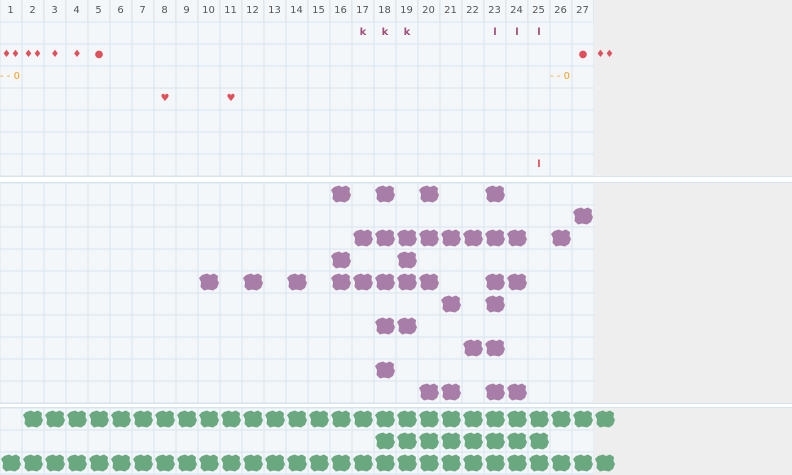 The width and height of the screenshot is (792, 475). Describe the element at coordinates (583, 11) in the screenshot. I see `column-header-27: 27` at that location.